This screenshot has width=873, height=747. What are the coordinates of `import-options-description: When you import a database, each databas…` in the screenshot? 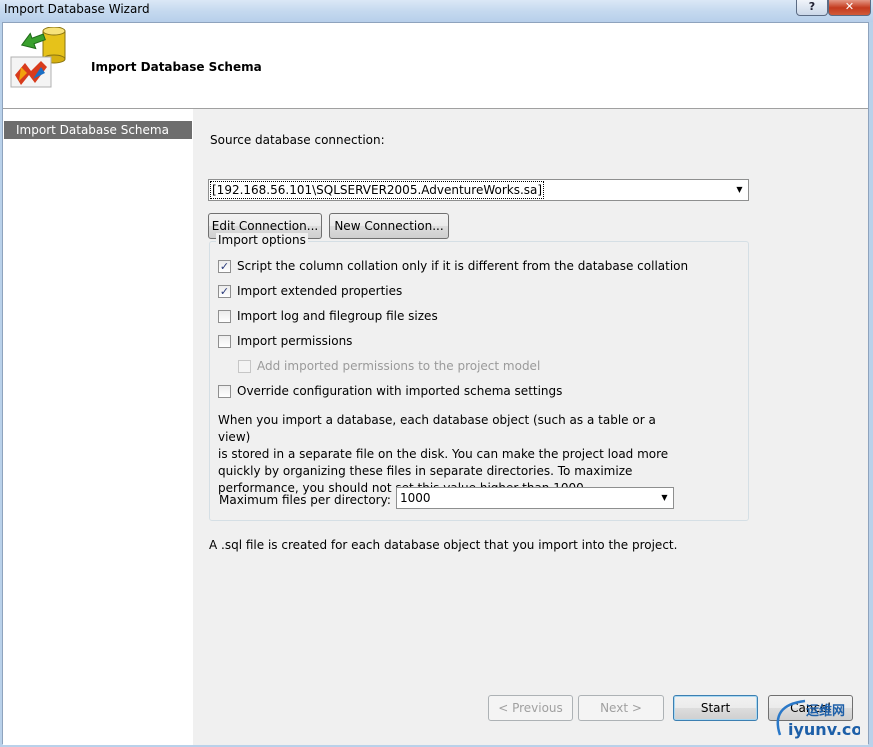 It's located at (453, 454).